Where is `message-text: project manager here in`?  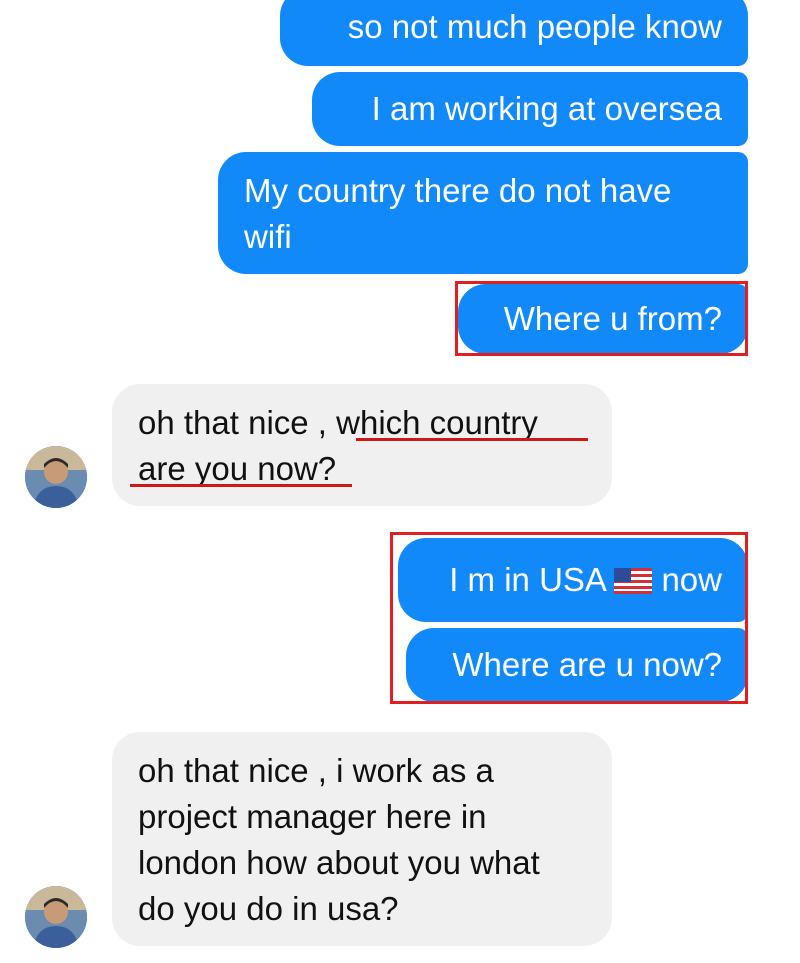
message-text: project manager here in is located at coordinates (312, 816).